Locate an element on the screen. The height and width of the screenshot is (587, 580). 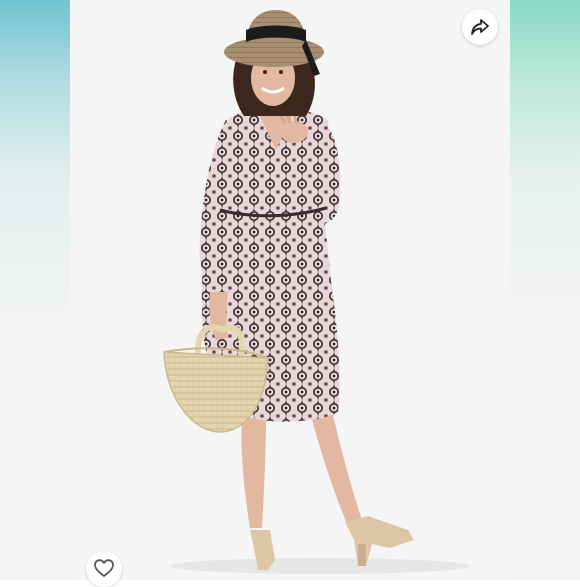
share-arrow-icon is located at coordinates (480, 27).